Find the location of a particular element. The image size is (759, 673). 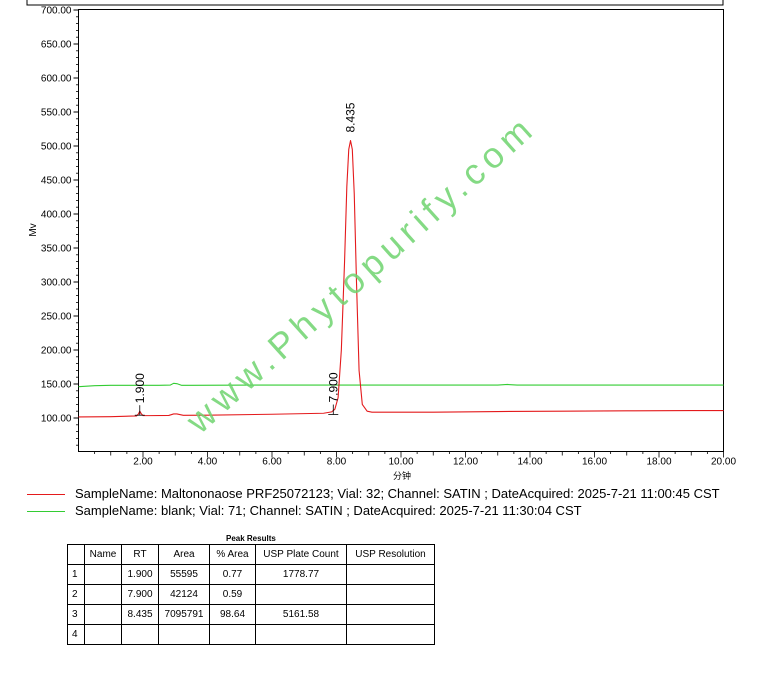

x-tick-label: 20.00 is located at coordinates (723, 462).